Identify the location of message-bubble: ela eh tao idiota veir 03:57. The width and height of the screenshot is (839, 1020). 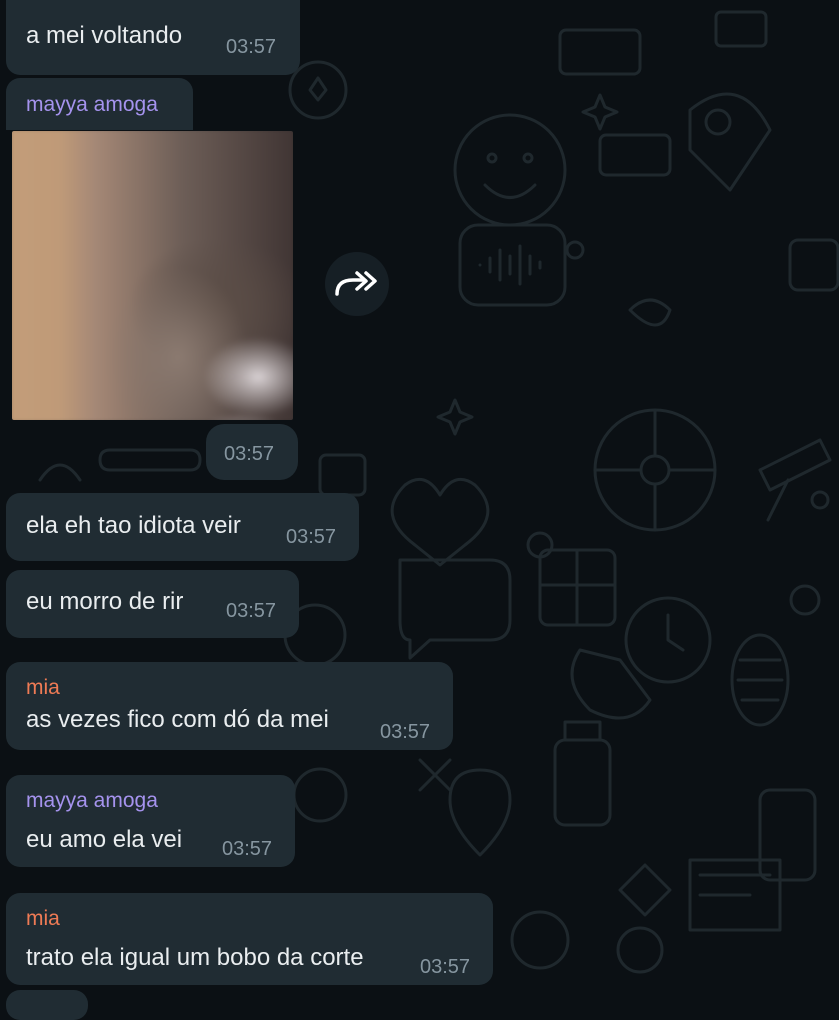
(182, 527).